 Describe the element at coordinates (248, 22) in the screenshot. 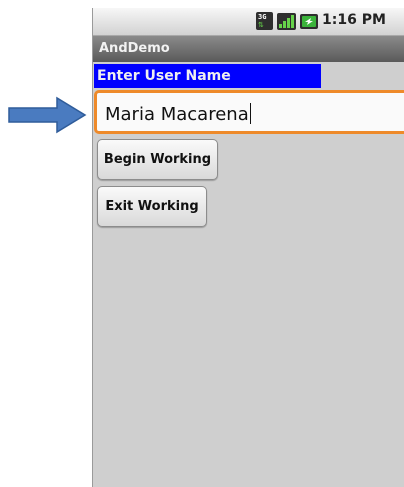

I see `status-bar: 3G ⇅ 1:16 PM` at that location.